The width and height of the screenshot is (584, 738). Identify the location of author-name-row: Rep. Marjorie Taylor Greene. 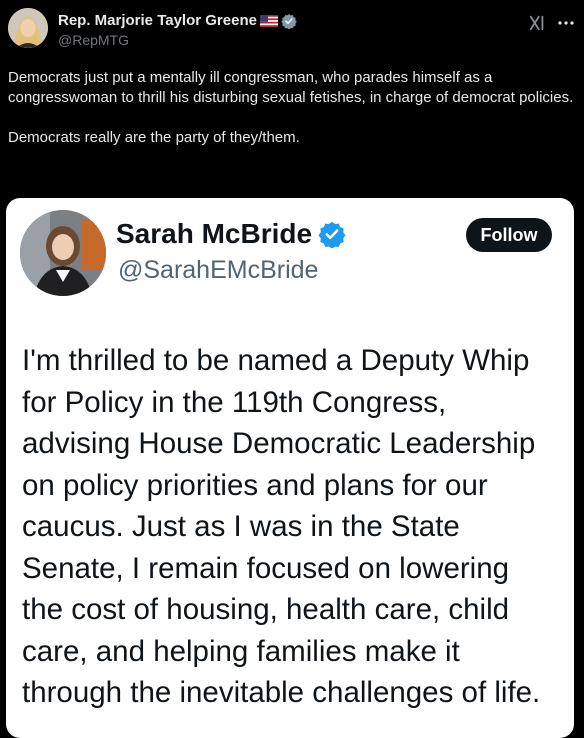
(177, 20).